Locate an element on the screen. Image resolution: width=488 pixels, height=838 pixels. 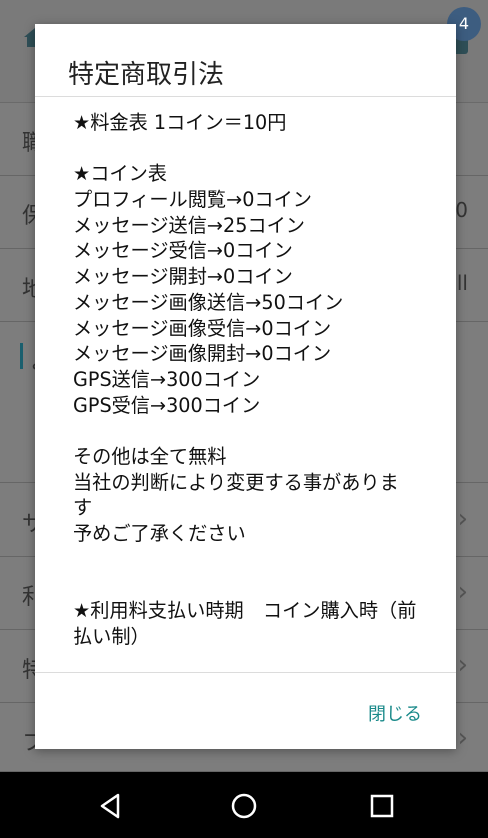
body-line: メッセージ画像受信→0コイン is located at coordinates (202, 328).